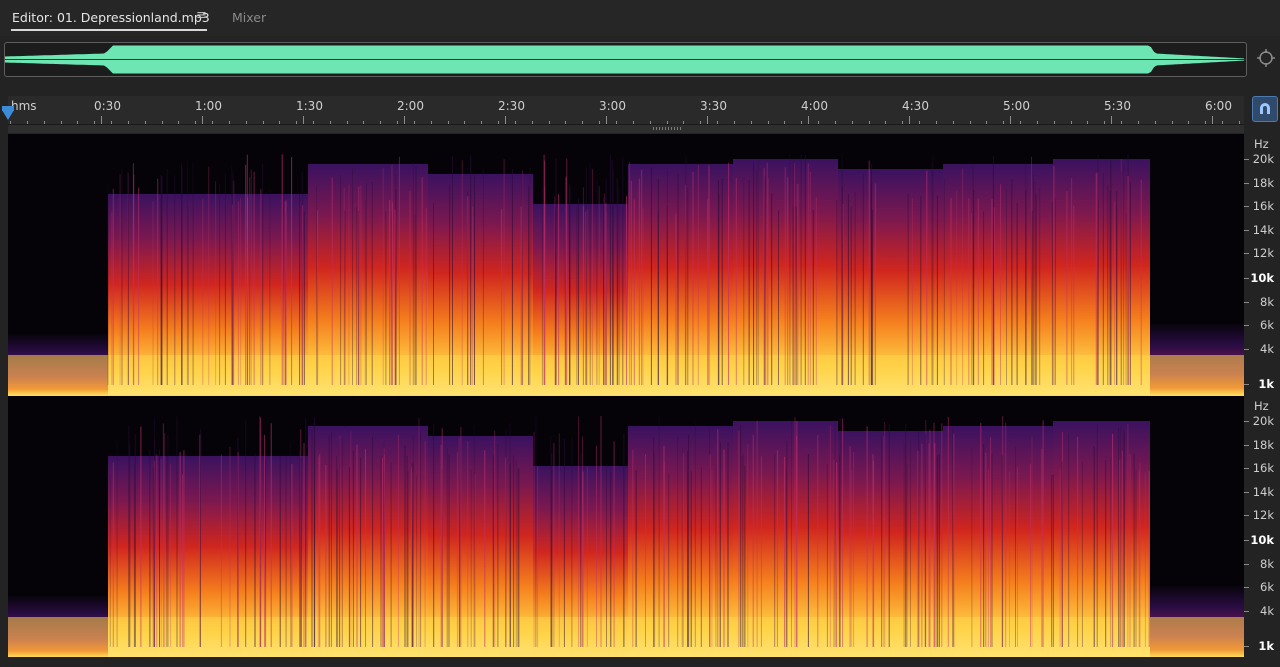  I want to click on ruler-time-label: 2:30, so click(511, 106).